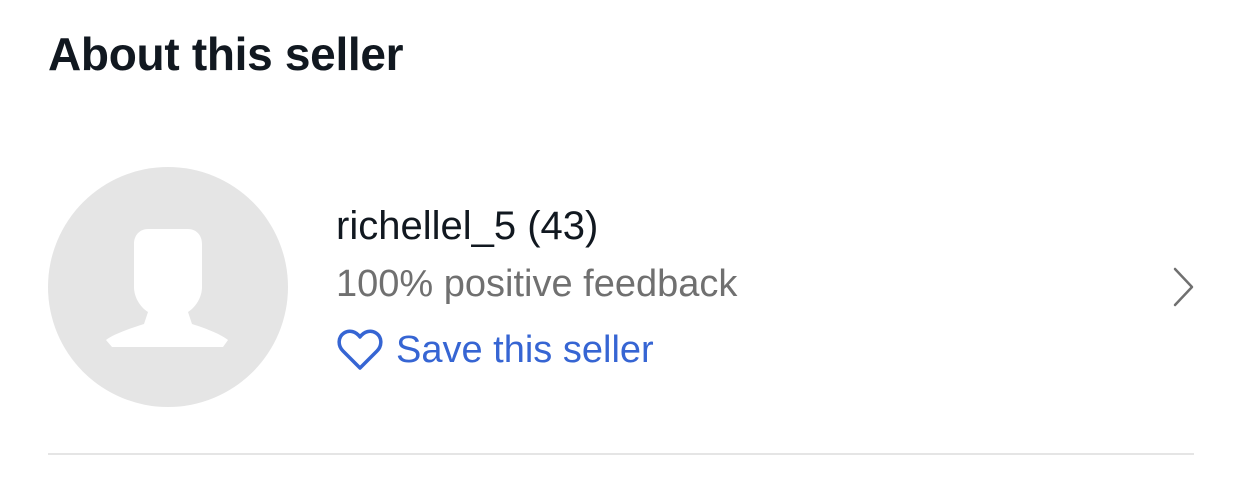  Describe the element at coordinates (525, 349) in the screenshot. I see `save-seller-label: Save this seller` at that location.